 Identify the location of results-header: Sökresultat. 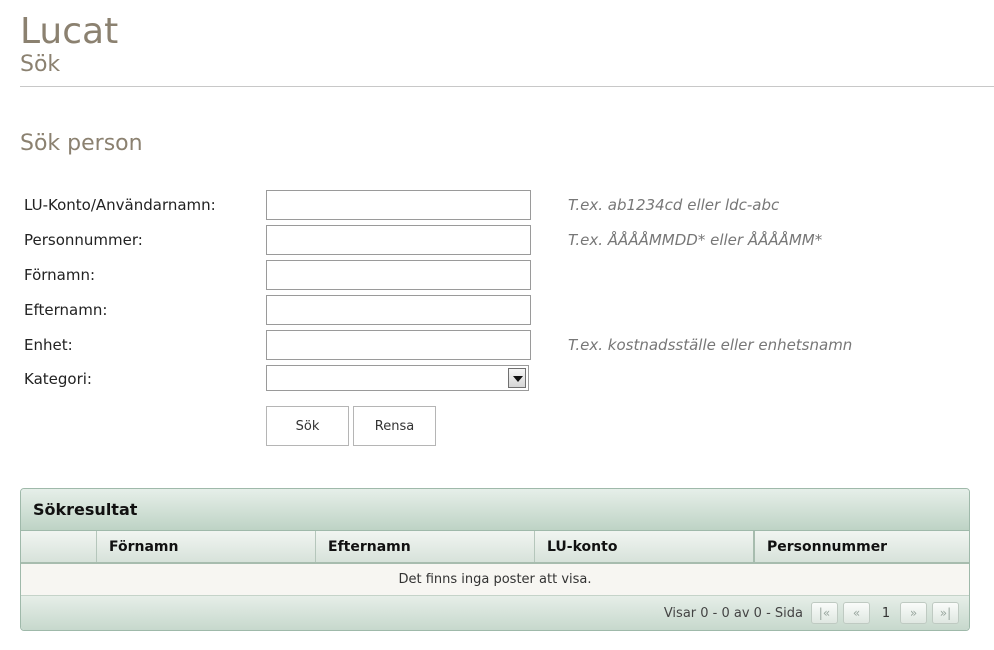
(495, 510).